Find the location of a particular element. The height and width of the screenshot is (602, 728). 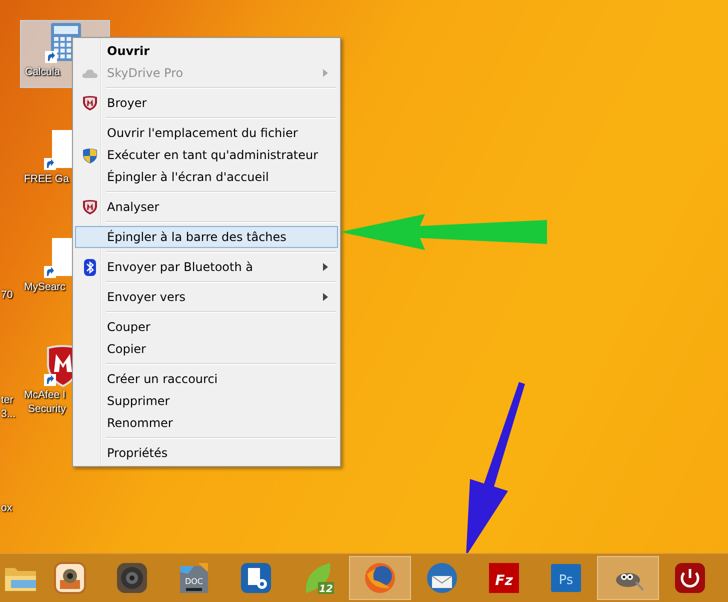

menu-item: Renommer is located at coordinates (206, 423).